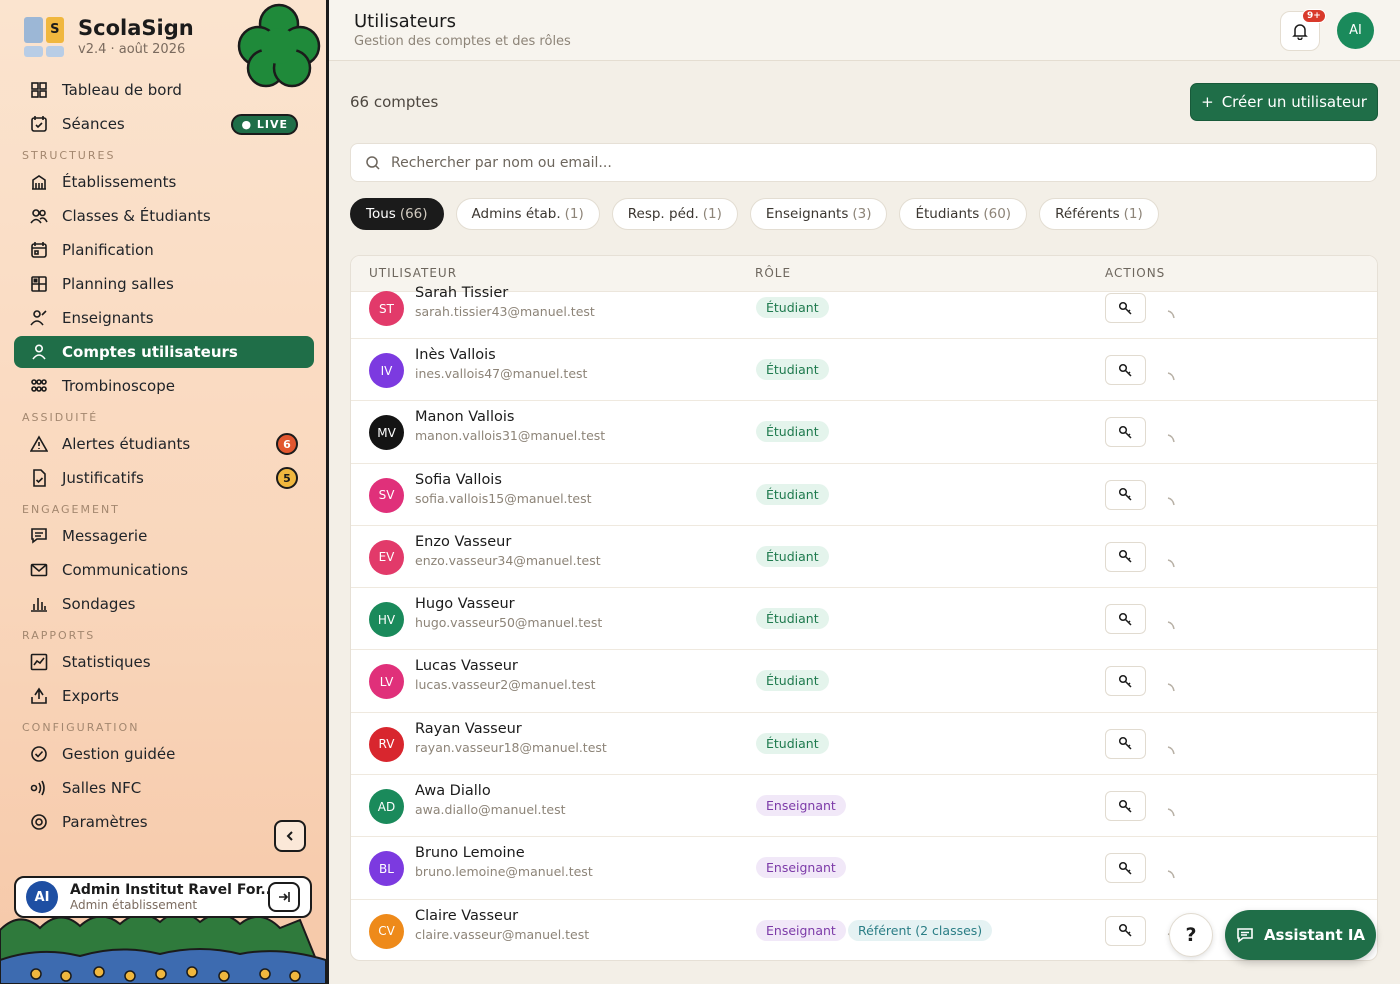 The image size is (1400, 984). I want to click on filter-tab: Admins étab. (1), so click(527, 214).